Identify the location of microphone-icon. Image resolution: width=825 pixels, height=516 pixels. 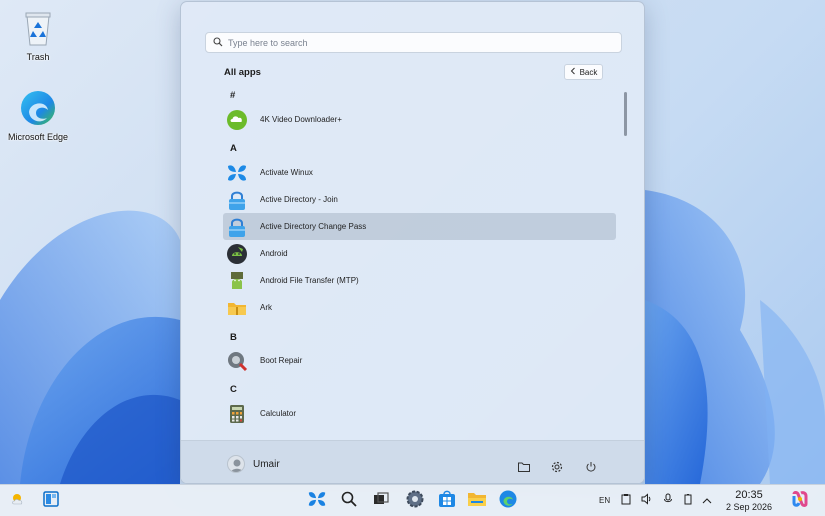
(668, 501).